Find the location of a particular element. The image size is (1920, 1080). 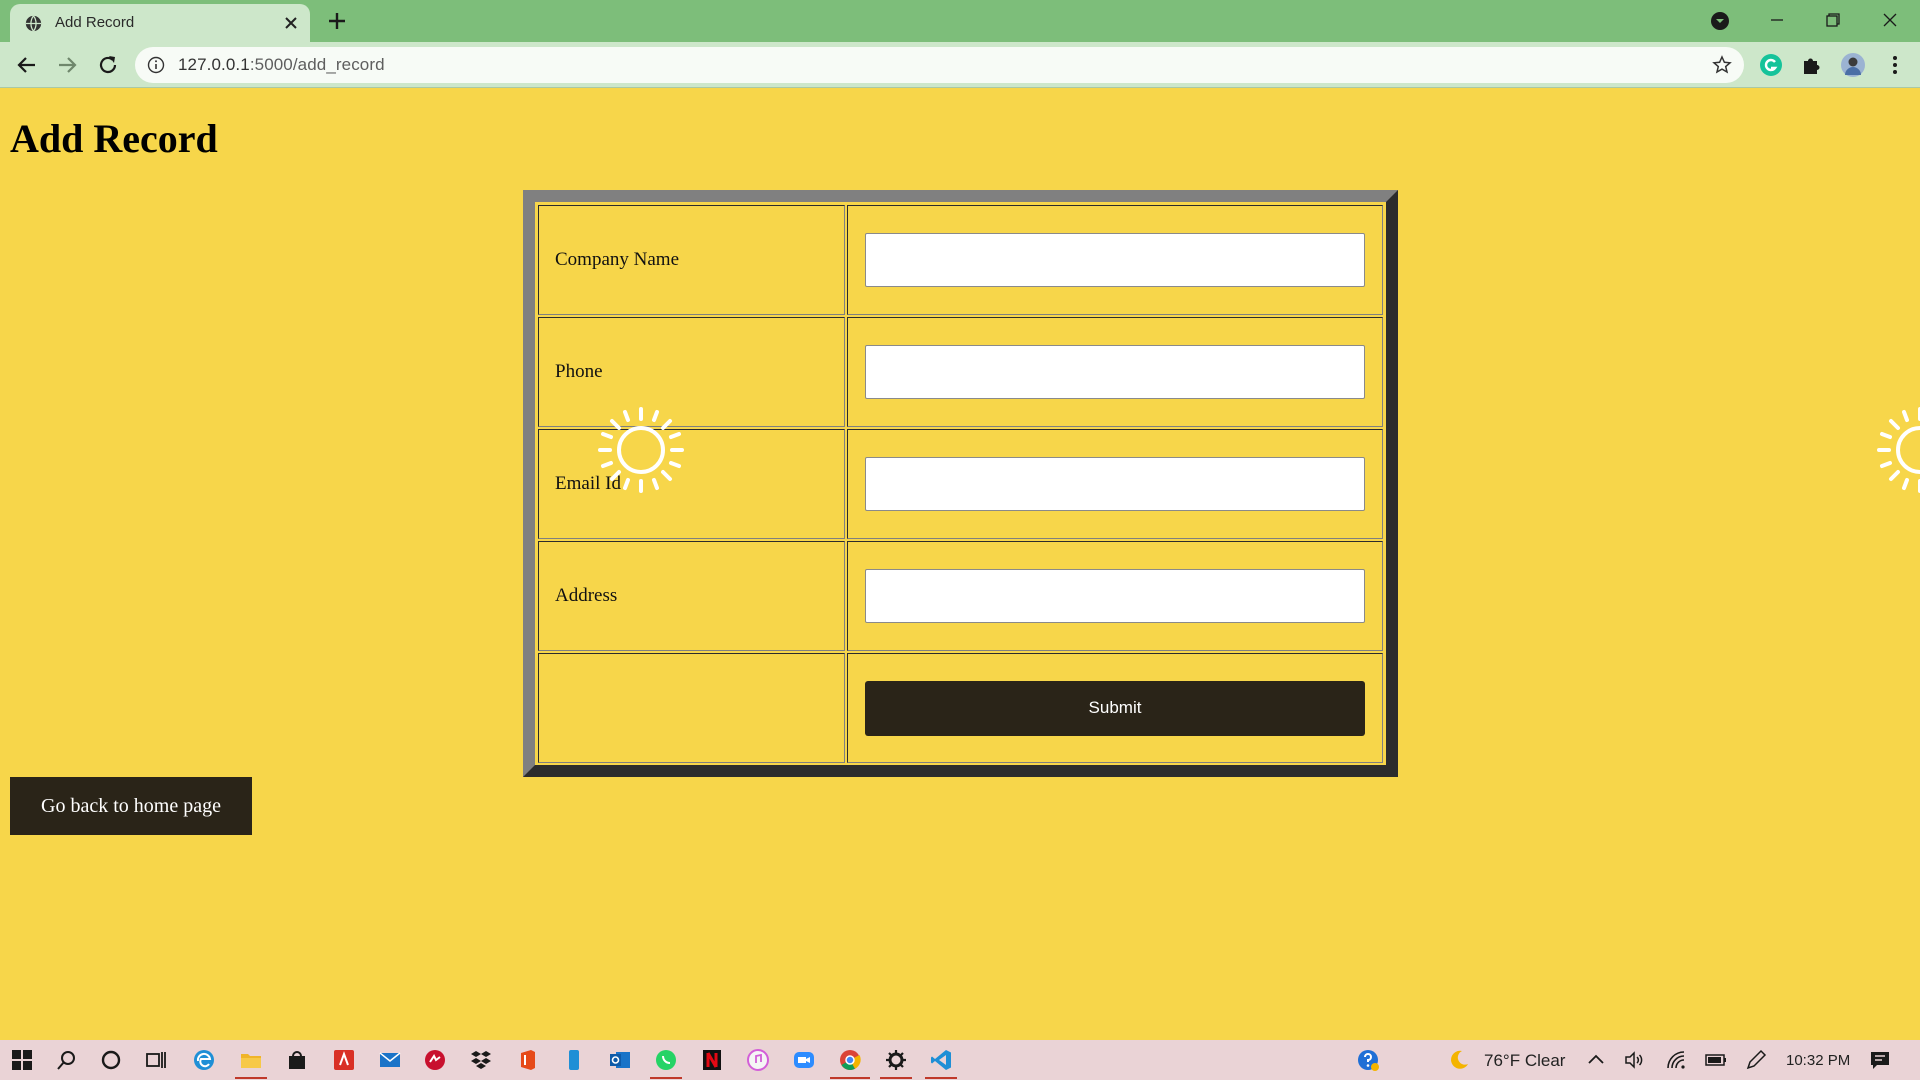

app-icon is located at coordinates (435, 1060).